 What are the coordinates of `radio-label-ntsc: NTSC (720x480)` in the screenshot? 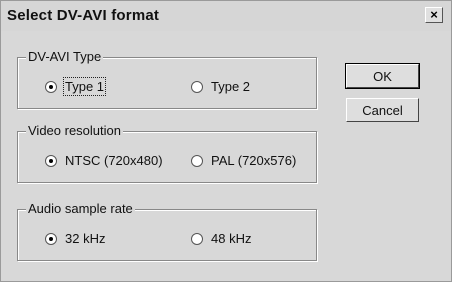 It's located at (114, 160).